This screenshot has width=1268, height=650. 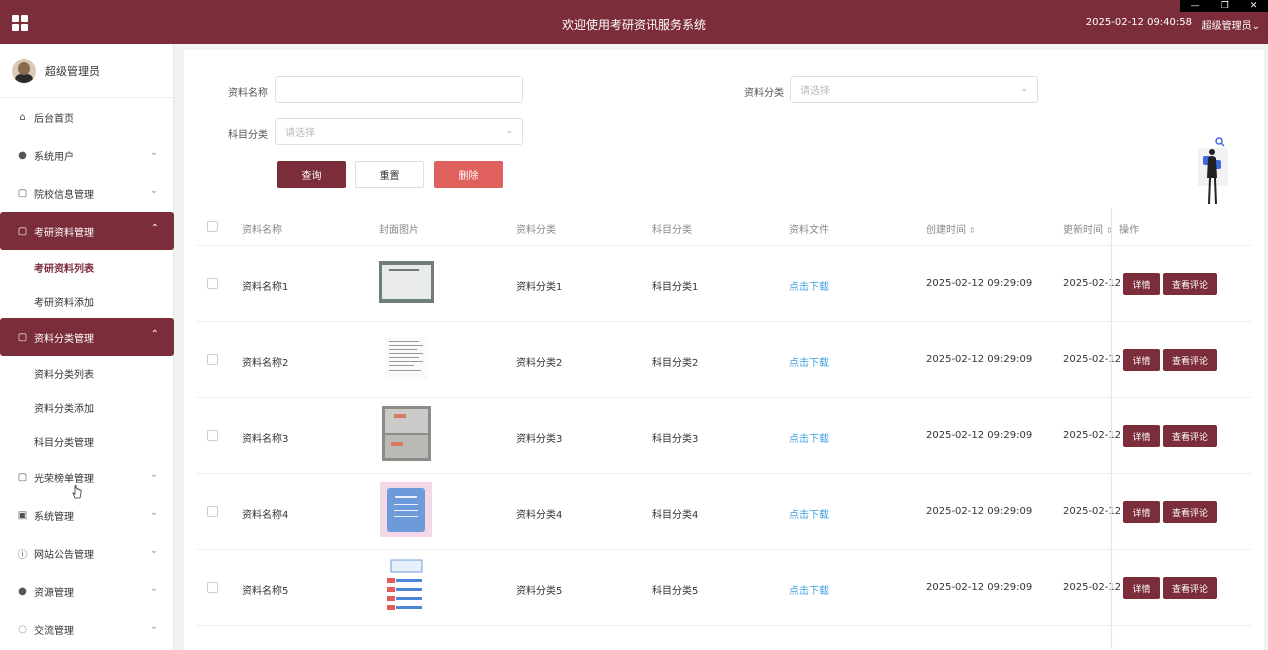 What do you see at coordinates (1254, 6) in the screenshot?
I see `close-icon: ✕` at bounding box center [1254, 6].